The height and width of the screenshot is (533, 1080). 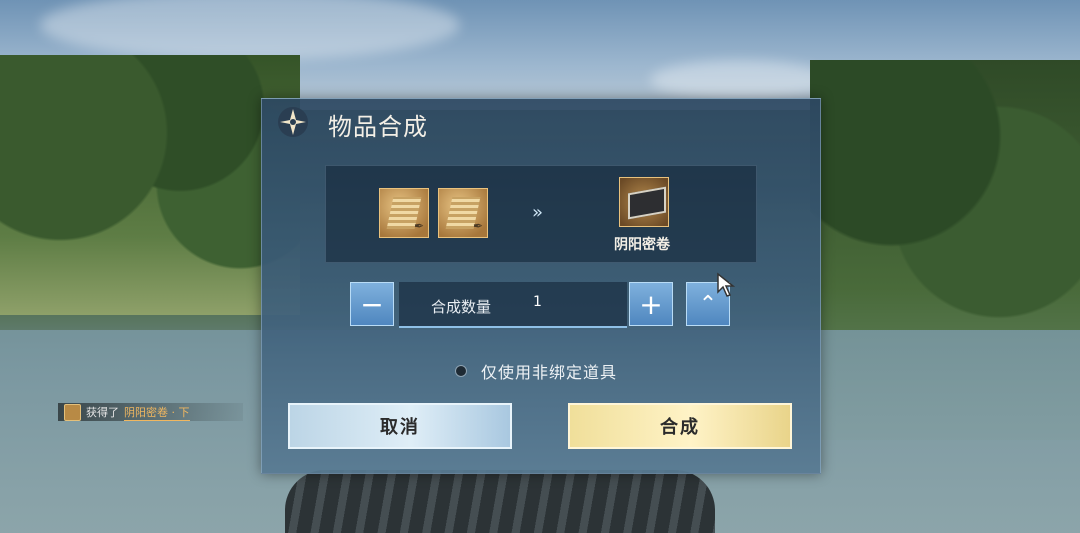 I want to click on forest-left, so click(x=150, y=185).